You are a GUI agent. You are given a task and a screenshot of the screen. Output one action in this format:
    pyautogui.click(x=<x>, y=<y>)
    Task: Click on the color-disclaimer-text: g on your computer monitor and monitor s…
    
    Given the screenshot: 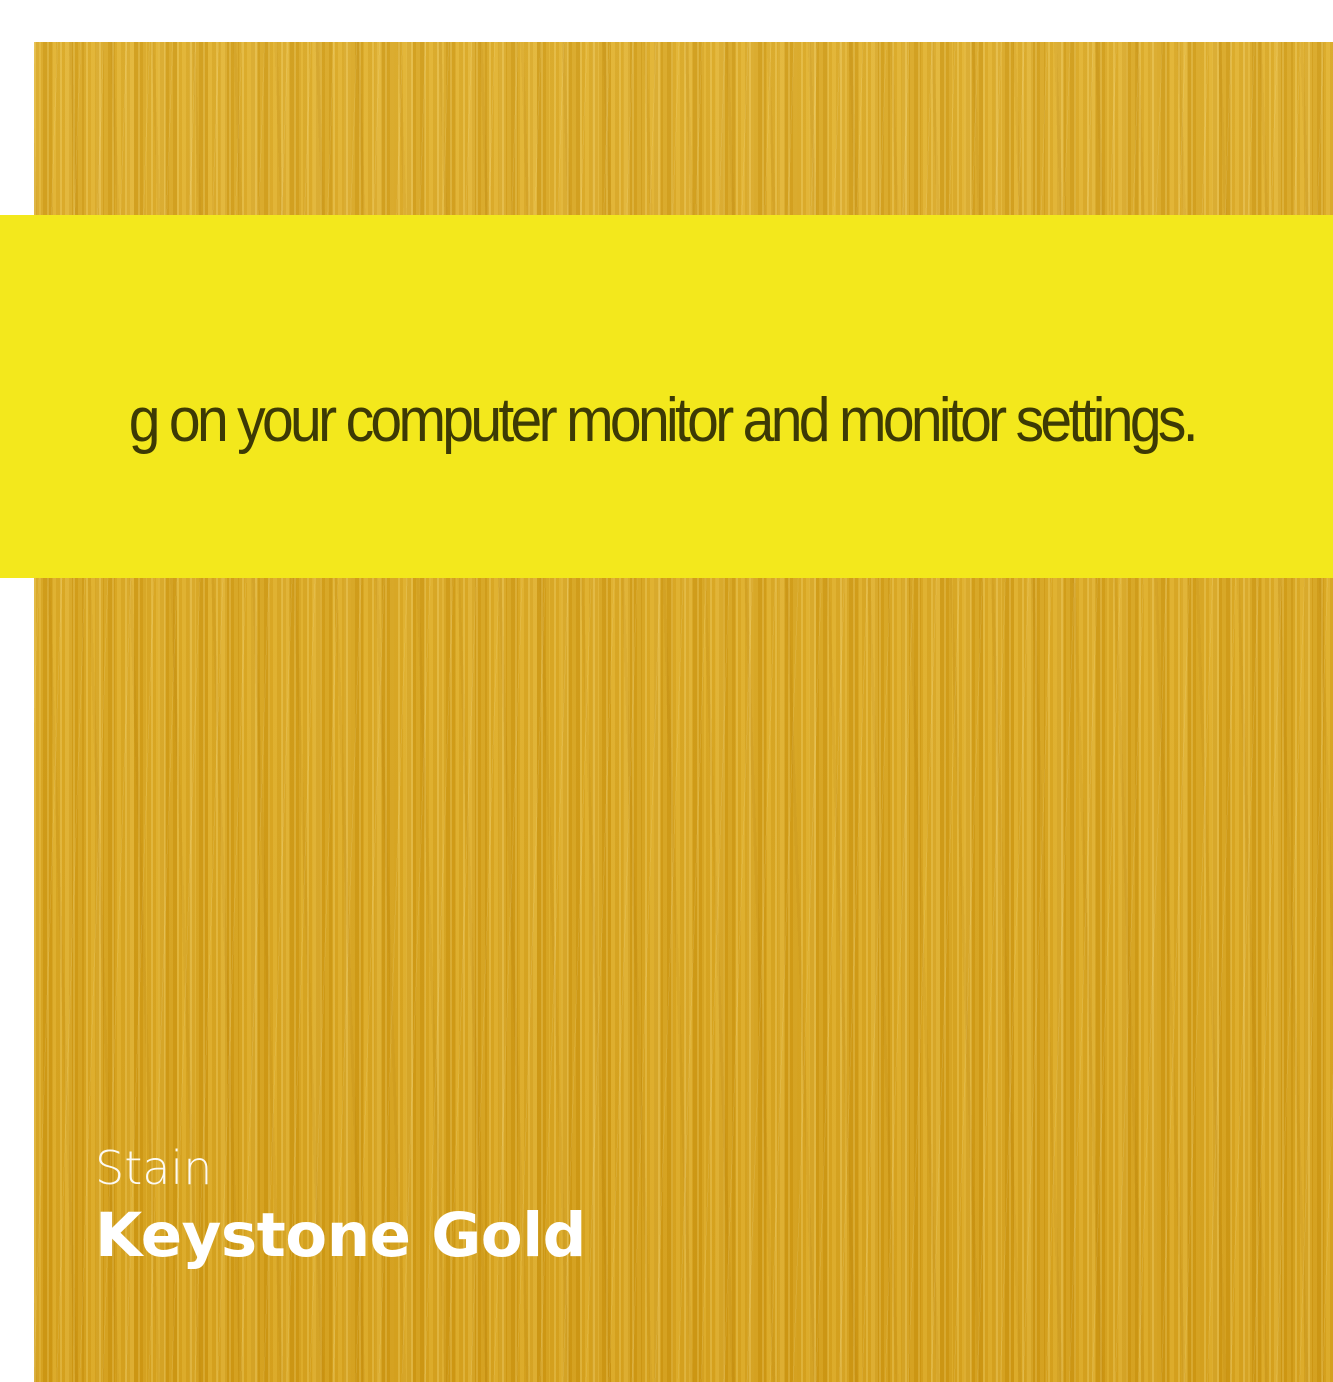 What is the action you would take?
    pyautogui.click(x=663, y=420)
    